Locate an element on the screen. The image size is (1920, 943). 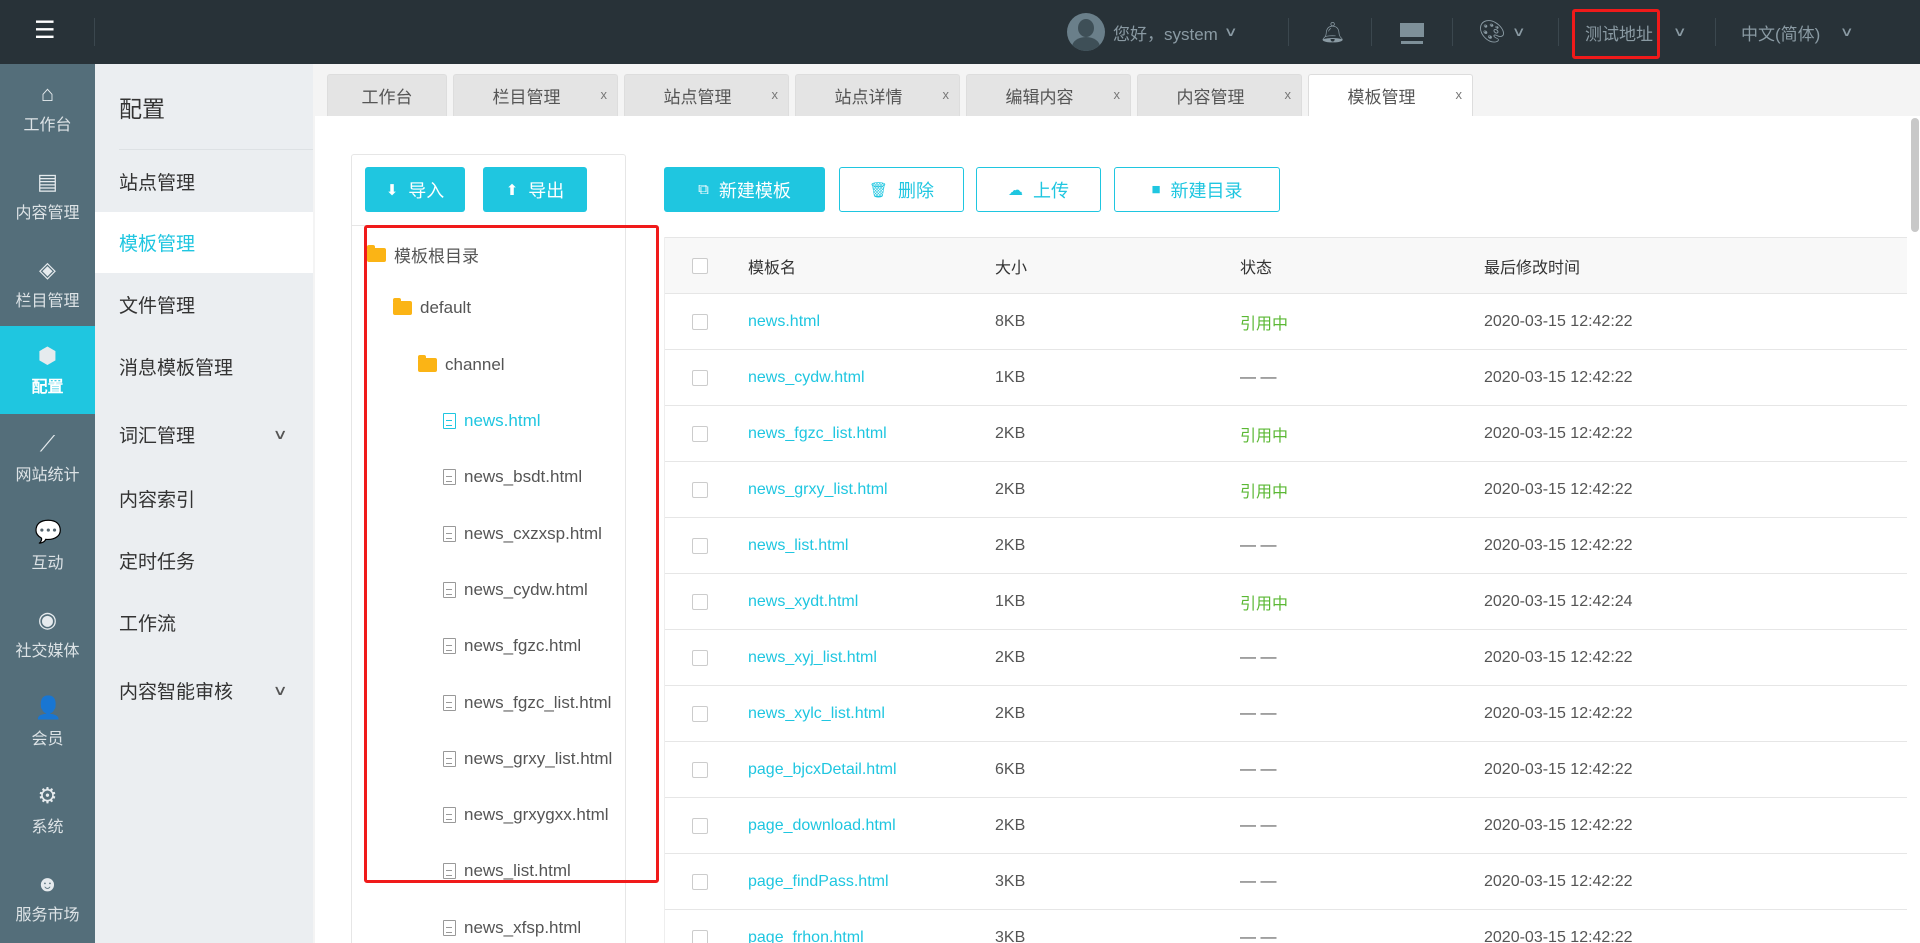
new-template-button: ⧉ 新建模板 is located at coordinates (744, 189).